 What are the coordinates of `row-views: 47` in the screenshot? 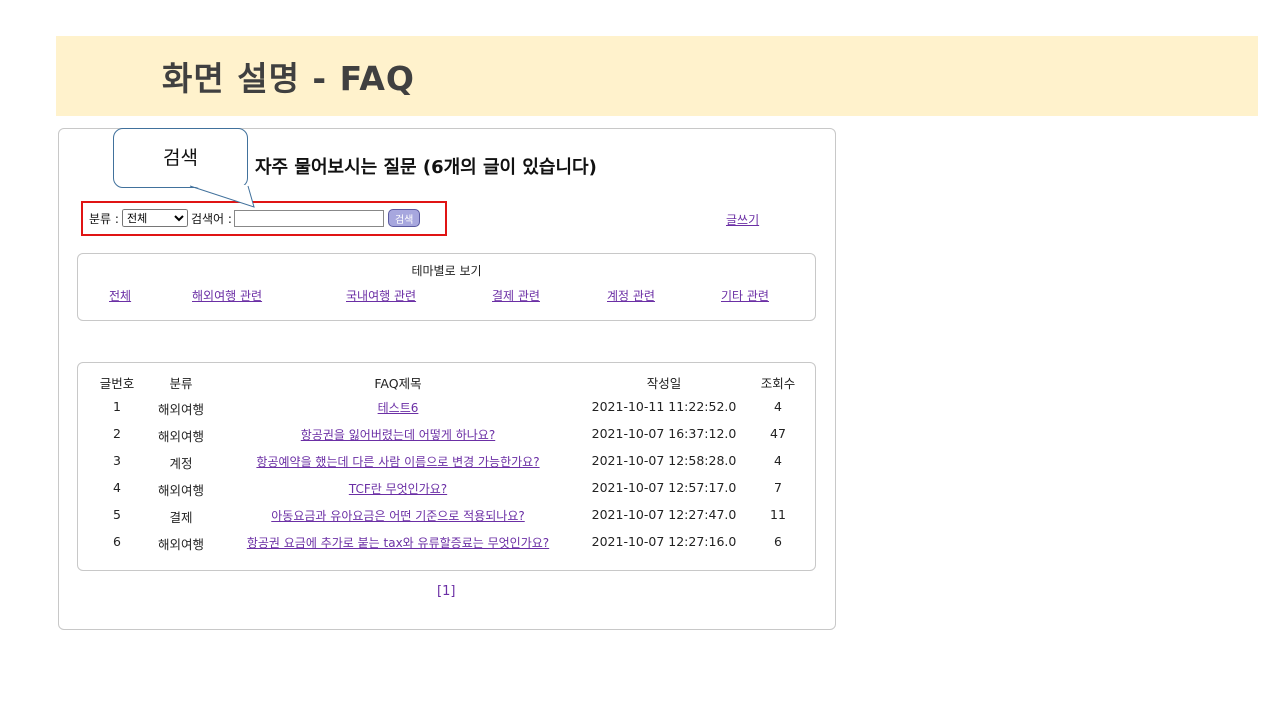 It's located at (778, 433).